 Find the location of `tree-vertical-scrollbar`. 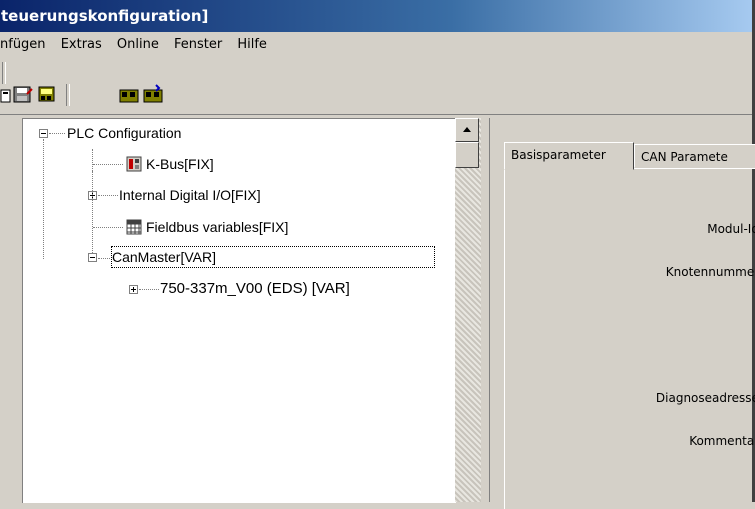

tree-vertical-scrollbar is located at coordinates (468, 310).